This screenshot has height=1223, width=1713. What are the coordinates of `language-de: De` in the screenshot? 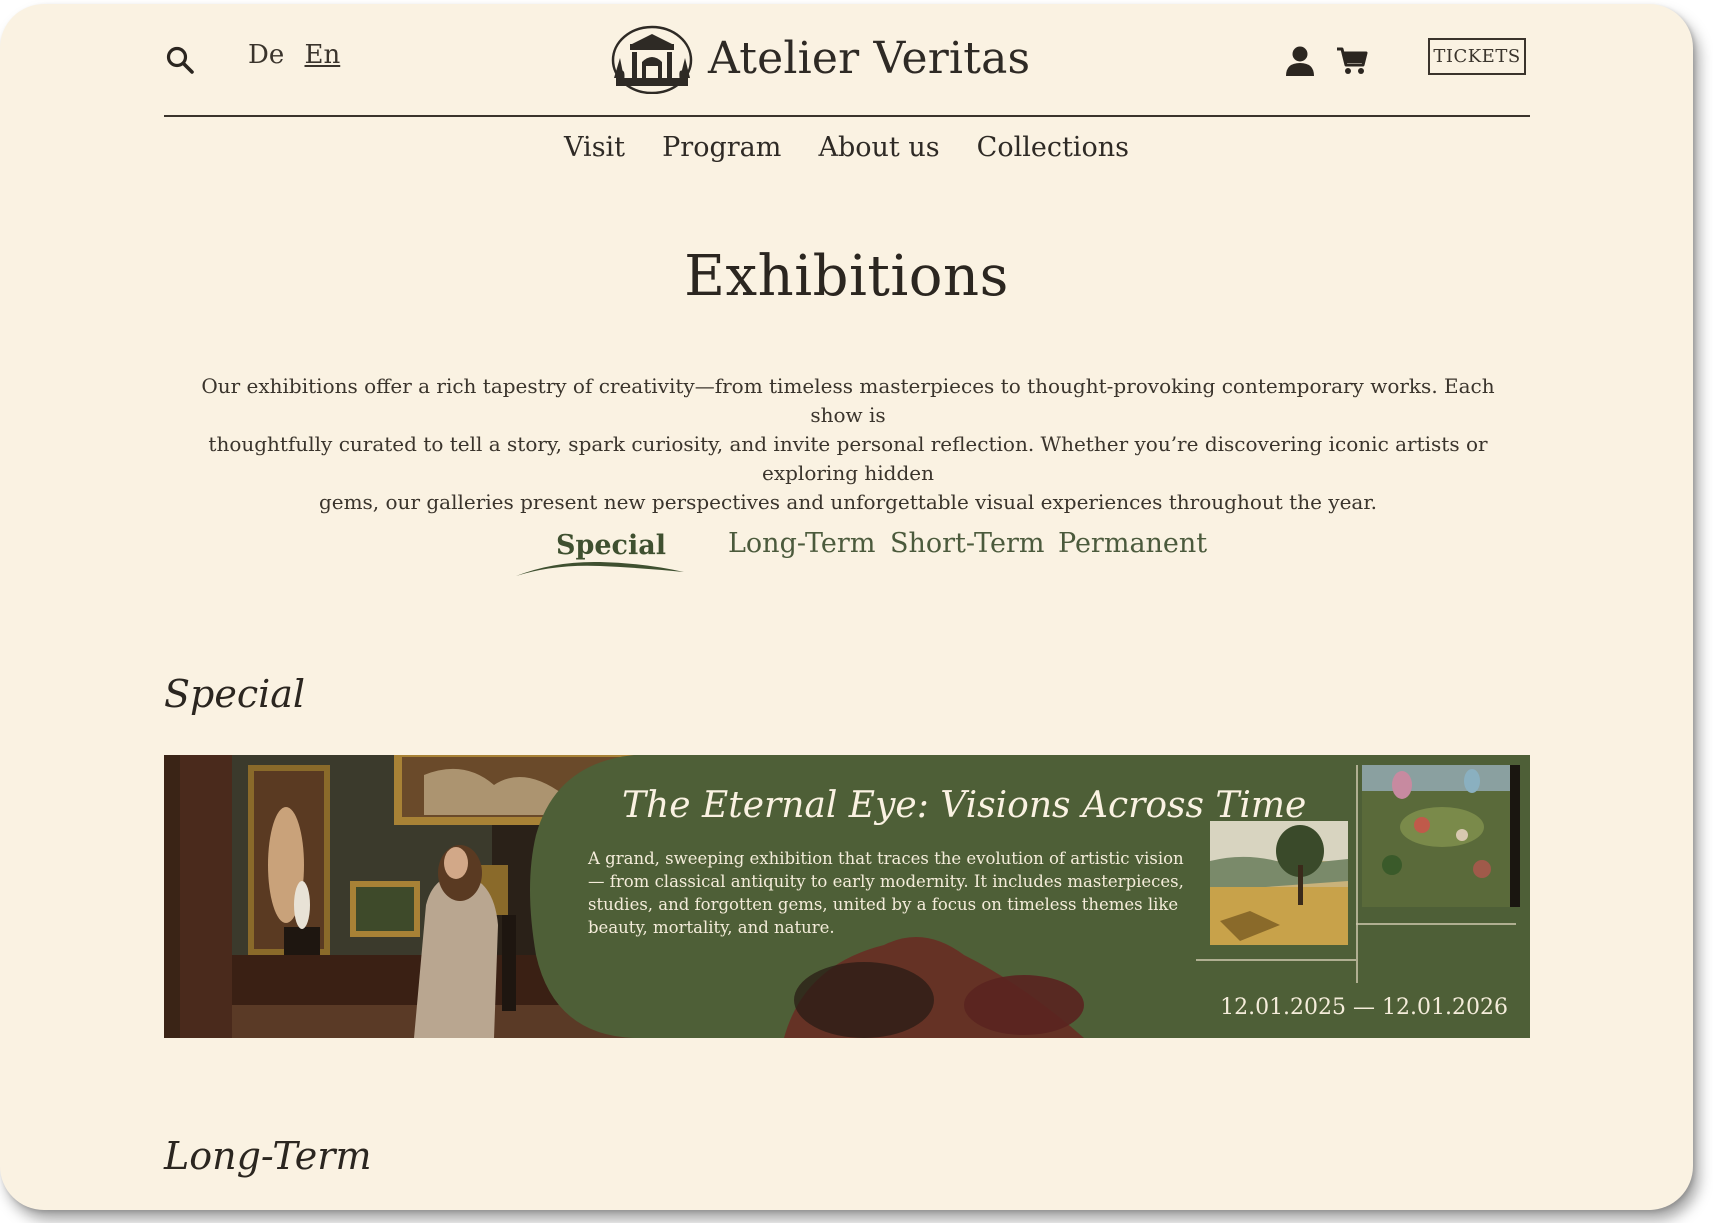 It's located at (266, 55).